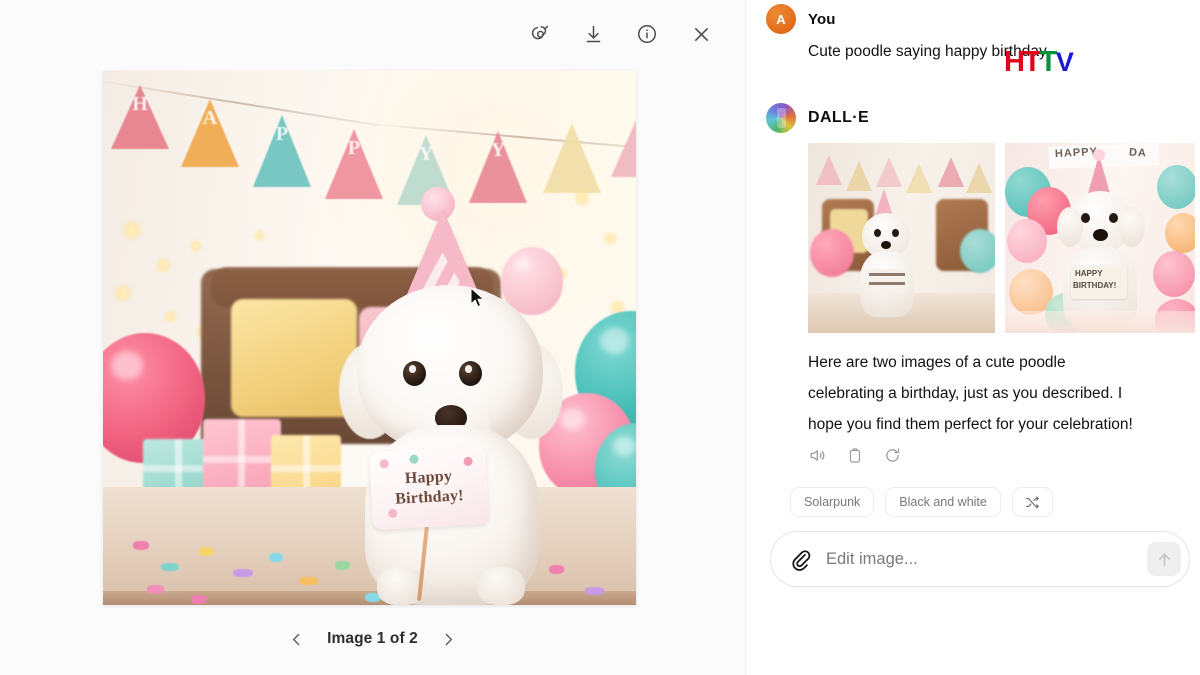 This screenshot has height=675, width=1200. What do you see at coordinates (1048, 62) in the screenshot?
I see `htv-letter-t2: T` at bounding box center [1048, 62].